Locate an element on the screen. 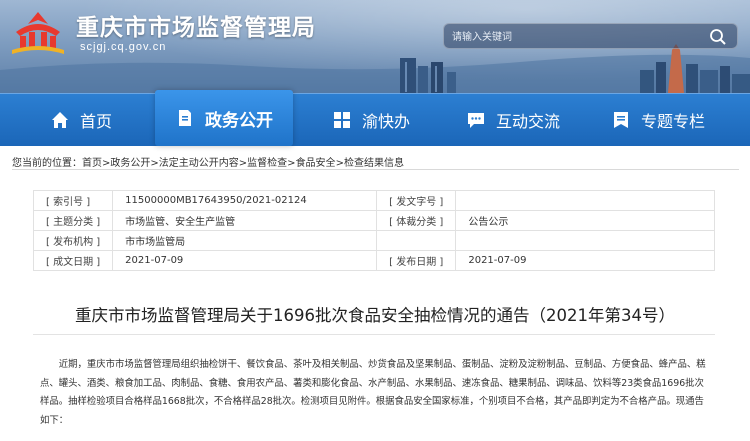 Image resolution: width=750 pixels, height=441 pixels. breadcrumb-item: 食品安全 is located at coordinates (316, 163).